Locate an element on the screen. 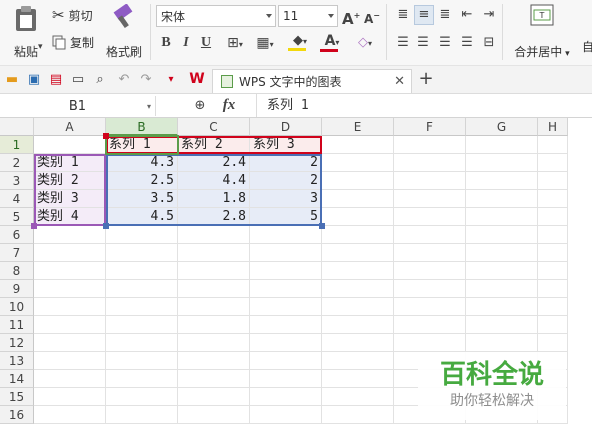 The image size is (592, 444). cell-e10 is located at coordinates (358, 307).